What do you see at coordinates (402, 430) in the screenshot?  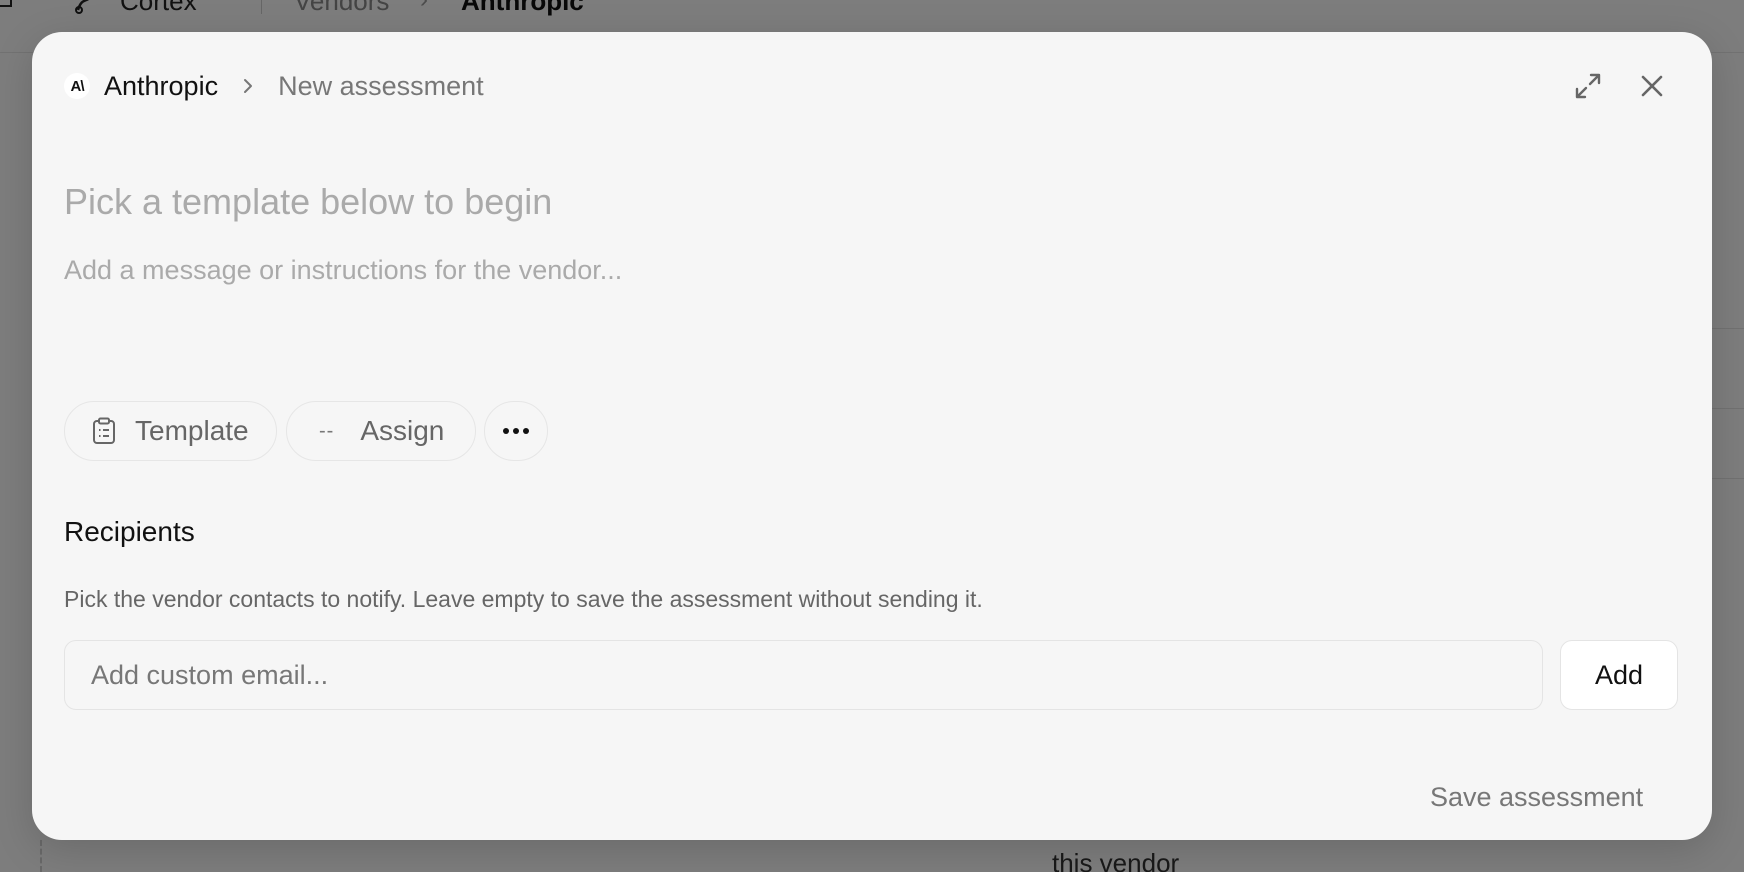 I see `assign-label: Assign` at bounding box center [402, 430].